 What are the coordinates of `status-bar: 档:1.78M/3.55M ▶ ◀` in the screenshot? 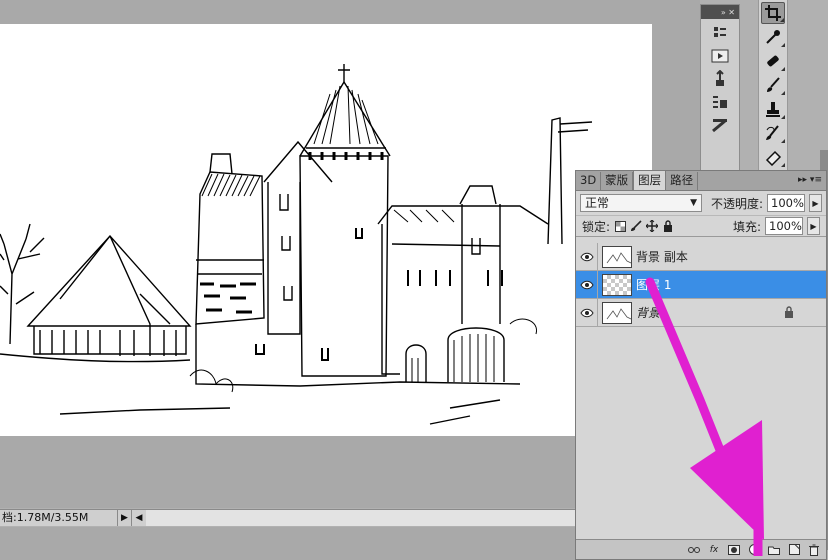 It's located at (288, 517).